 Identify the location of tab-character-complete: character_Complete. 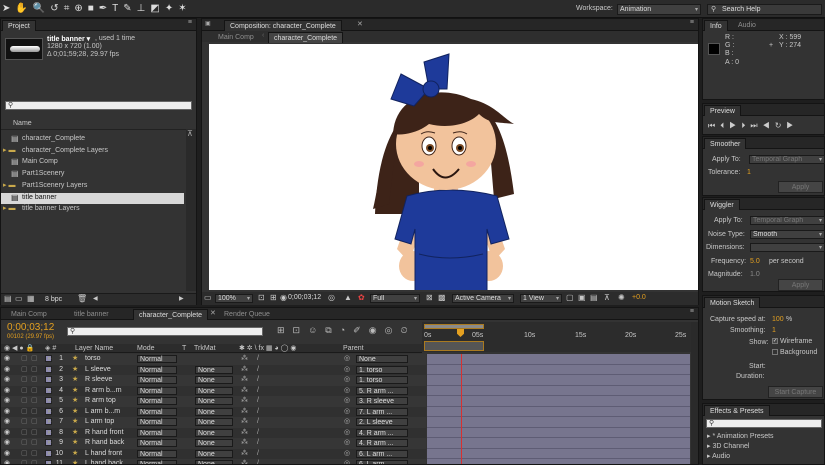
(171, 314).